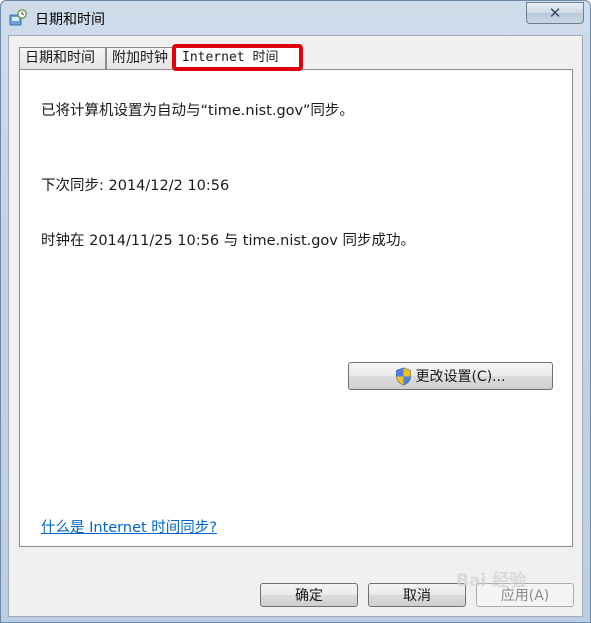  I want to click on clock-globe-icon, so click(18, 17).